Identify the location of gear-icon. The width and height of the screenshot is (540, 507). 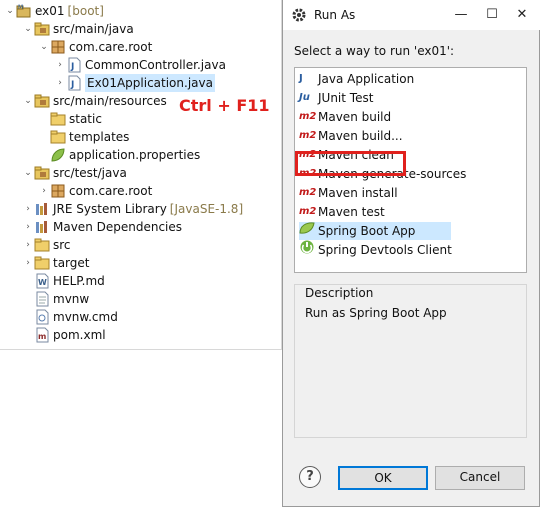
(299, 16).